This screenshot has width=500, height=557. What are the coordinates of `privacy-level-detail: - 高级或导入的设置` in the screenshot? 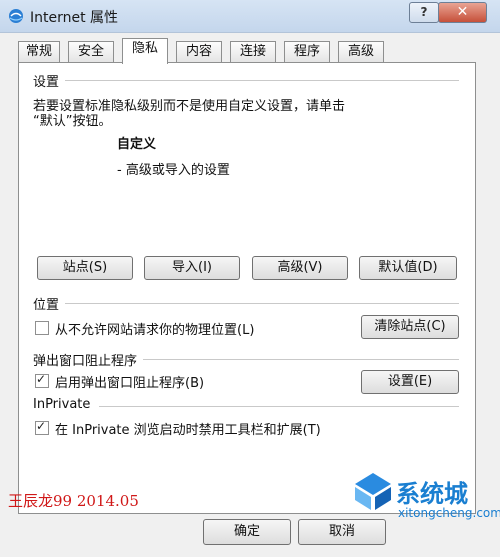 It's located at (173, 170).